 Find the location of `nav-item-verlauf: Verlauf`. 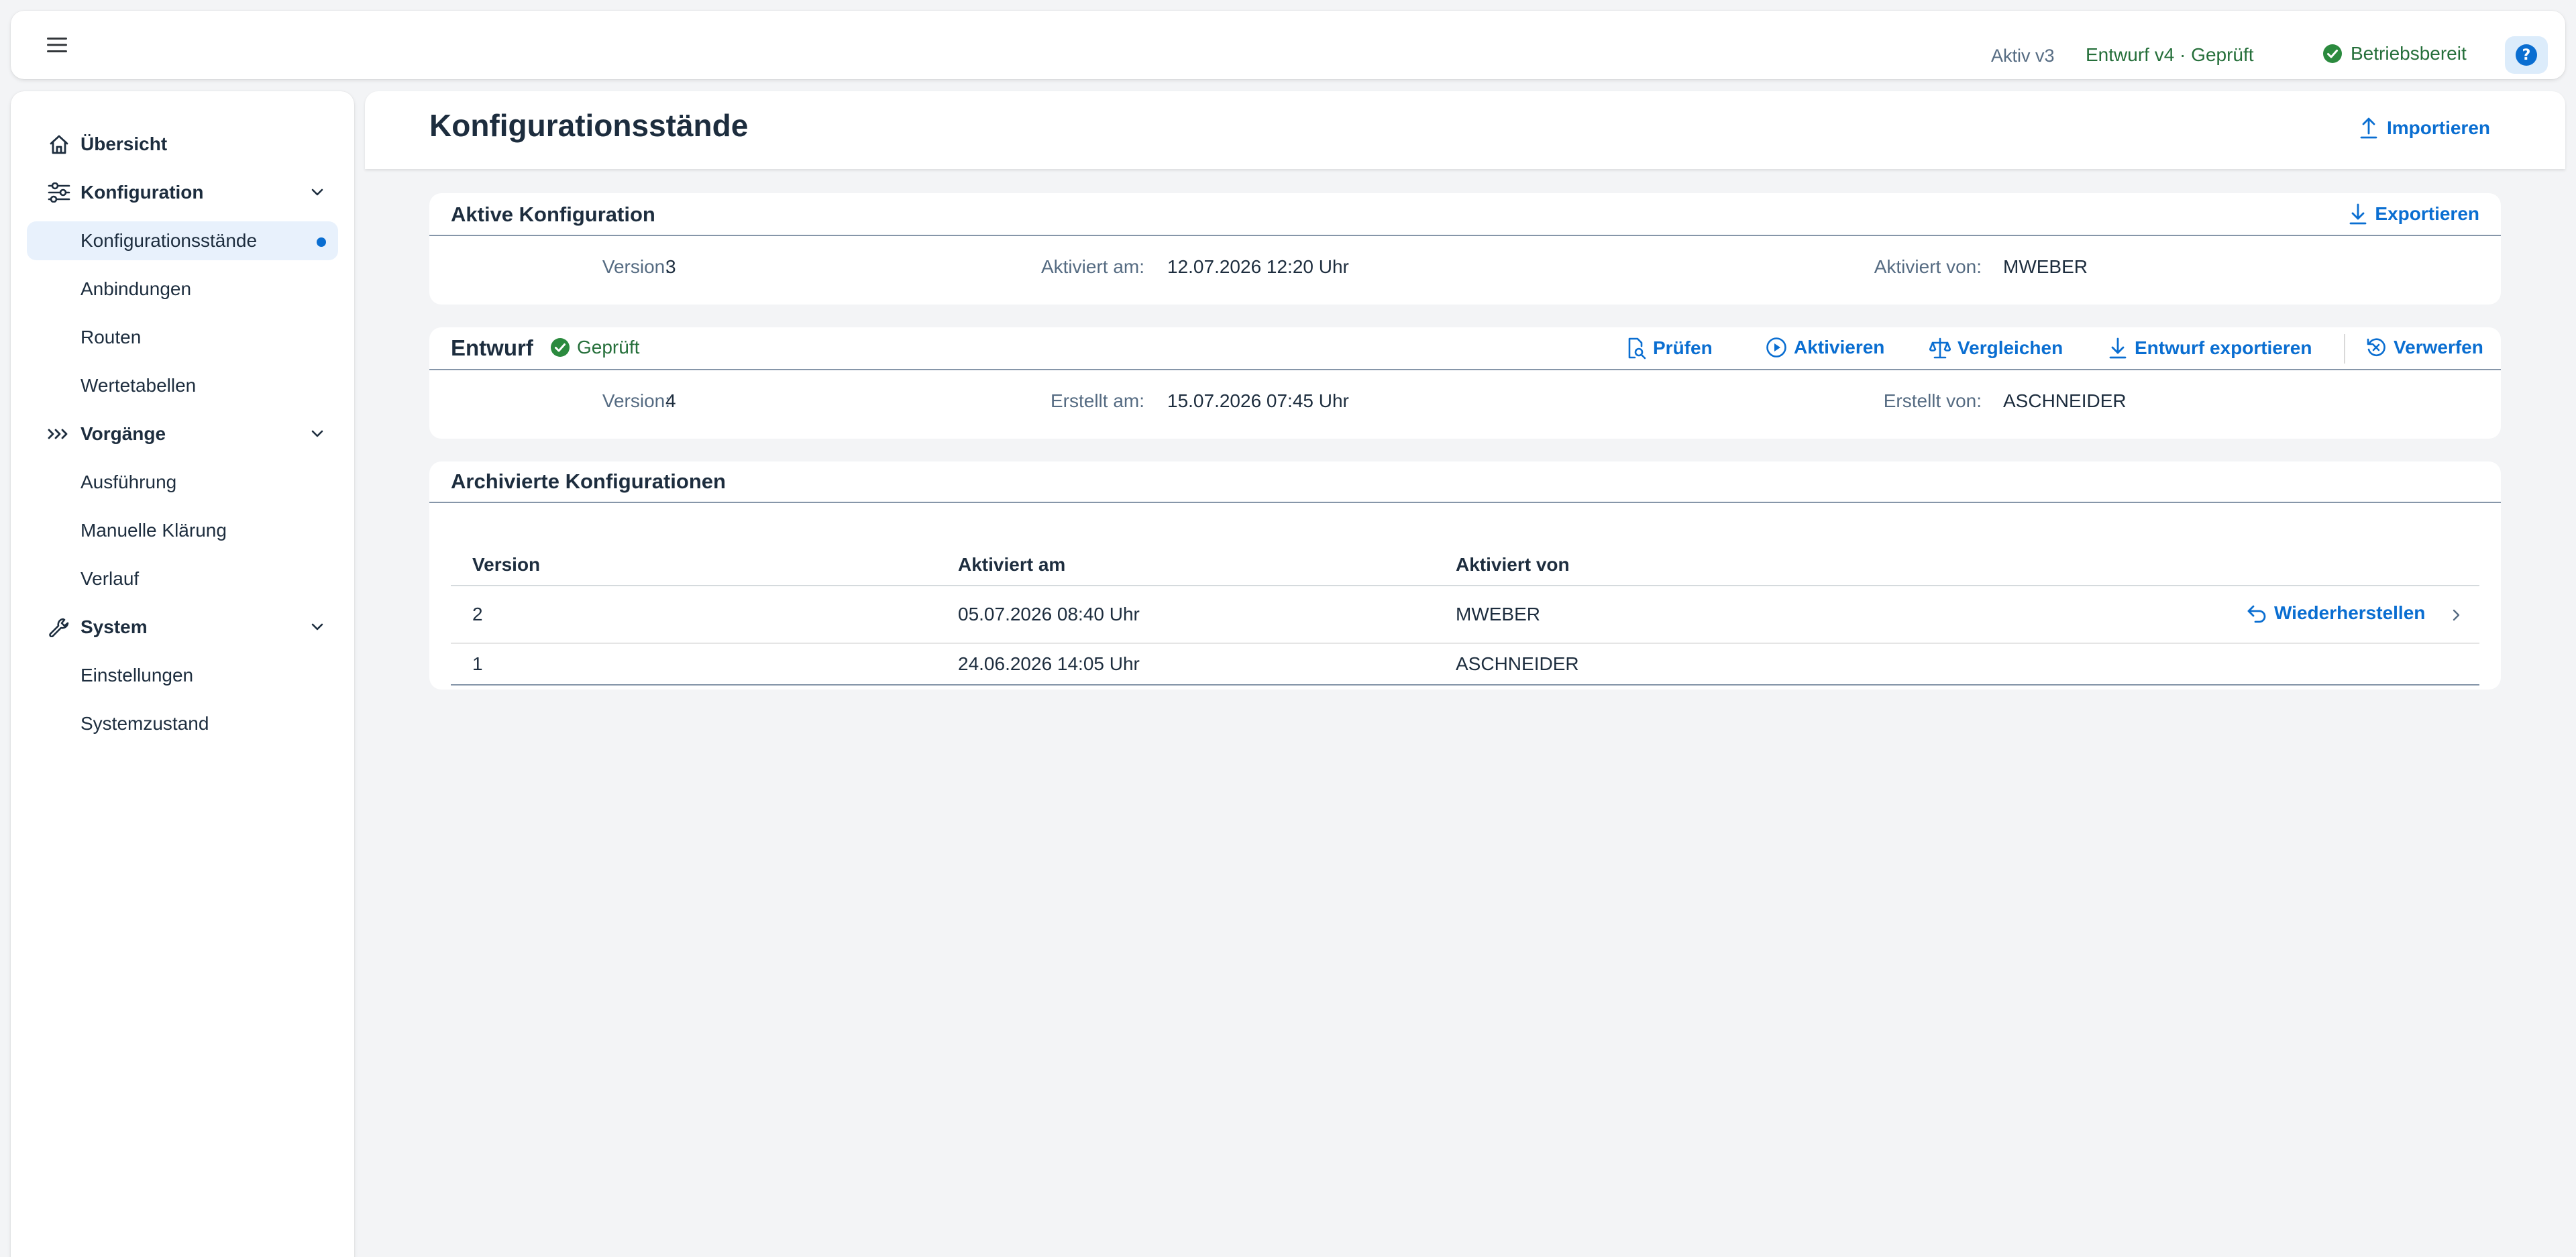

nav-item-verlauf: Verlauf is located at coordinates (182, 579).